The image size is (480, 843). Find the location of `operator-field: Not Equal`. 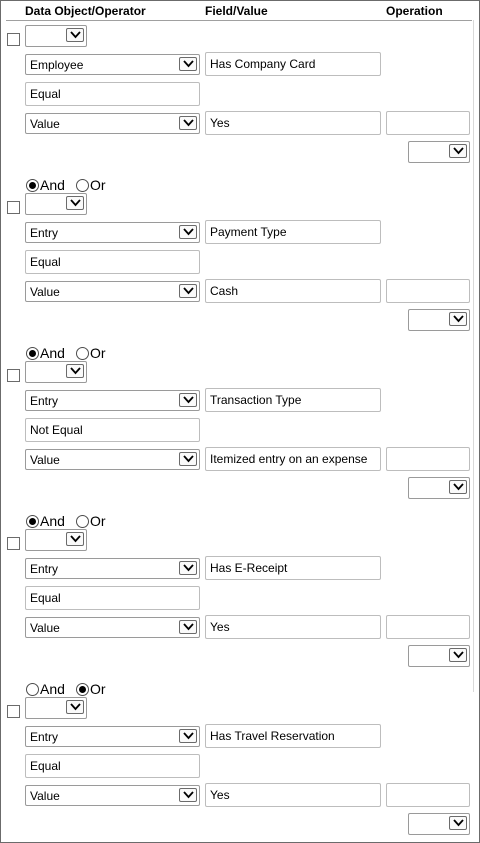

operator-field: Not Equal is located at coordinates (112, 430).